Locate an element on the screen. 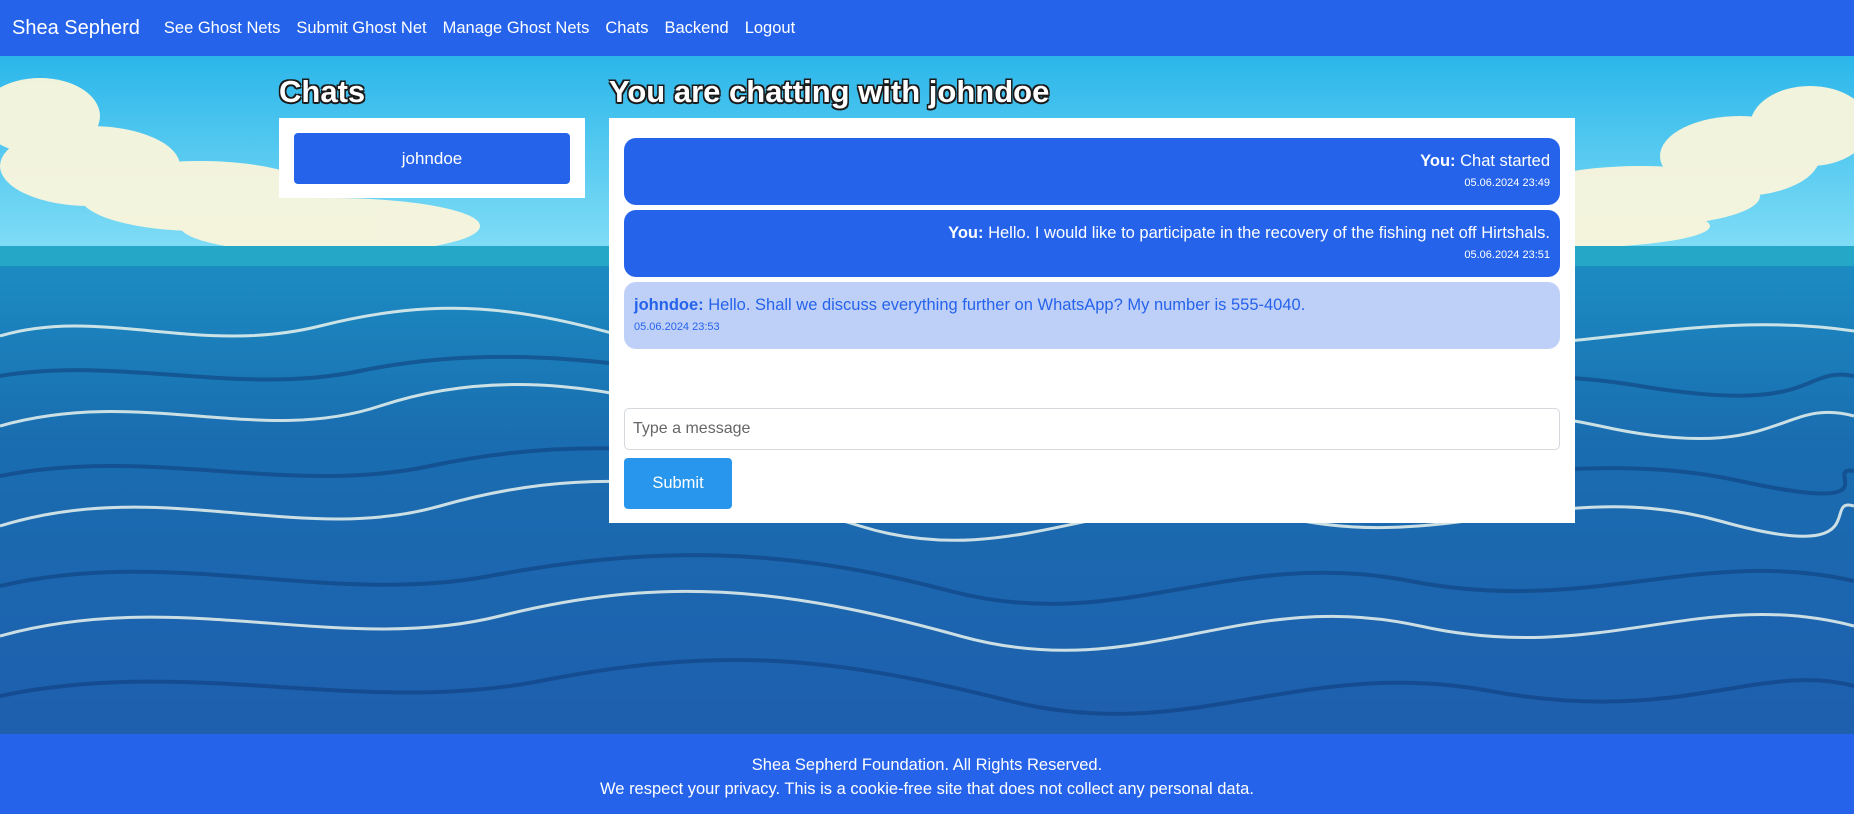 The image size is (1854, 814). nav-link-backend: Backend is located at coordinates (696, 28).